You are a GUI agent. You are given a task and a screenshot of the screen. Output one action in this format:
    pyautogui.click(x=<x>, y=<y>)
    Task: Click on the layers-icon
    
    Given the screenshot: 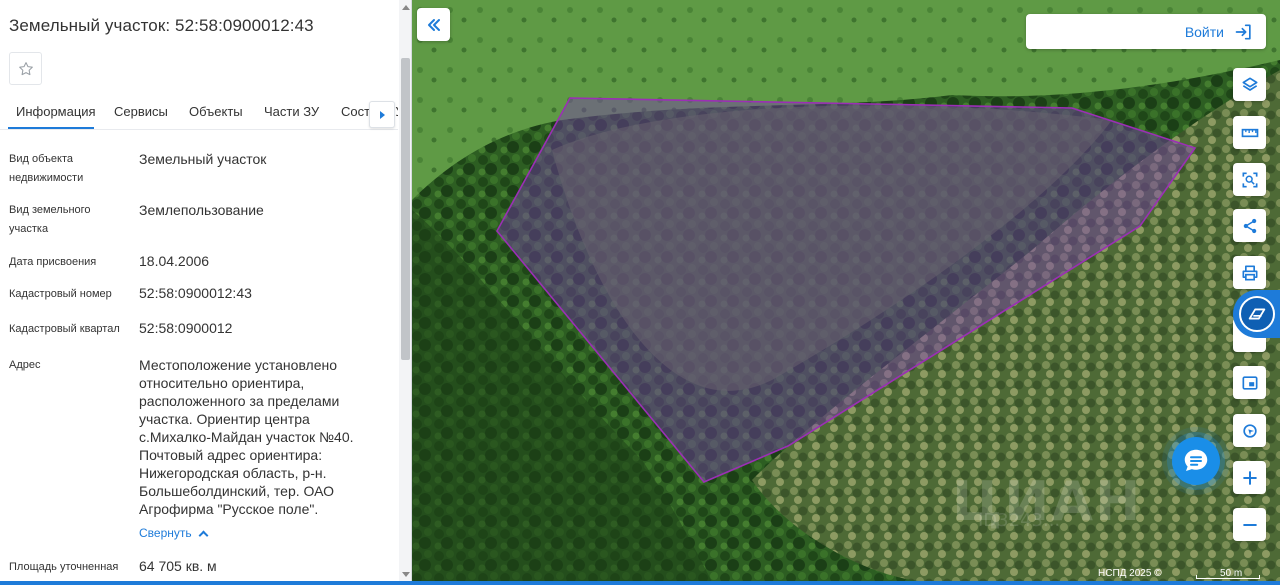 What is the action you would take?
    pyautogui.click(x=1249, y=84)
    